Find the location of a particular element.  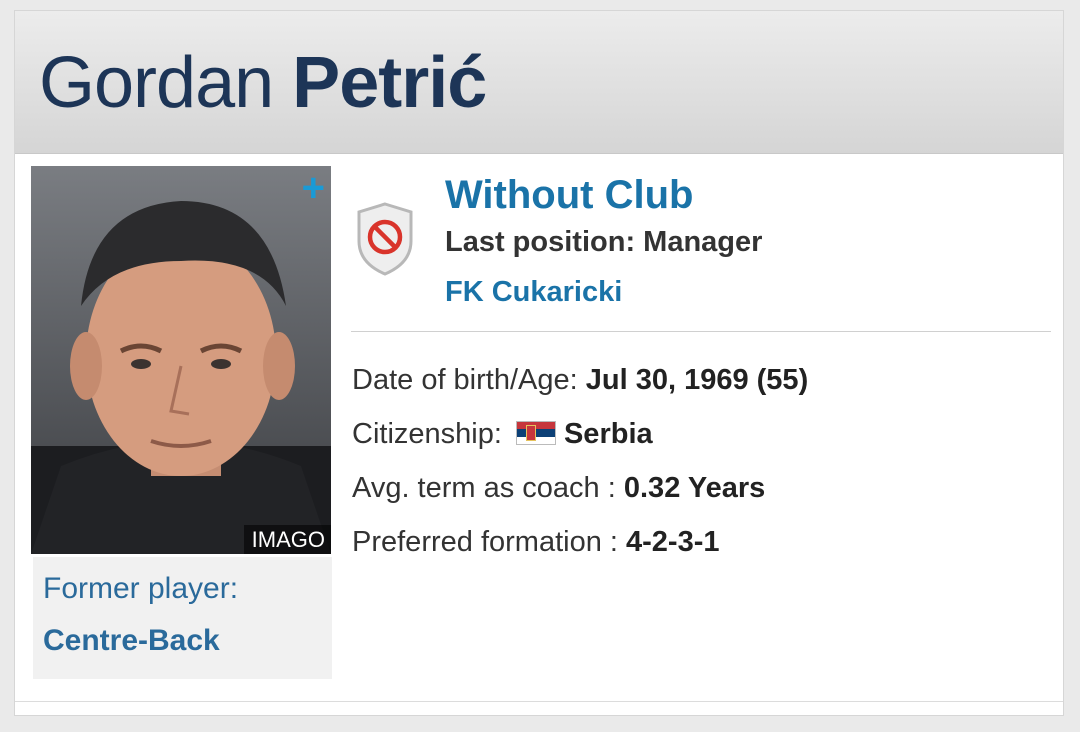

first-name: Gordan is located at coordinates (156, 83).